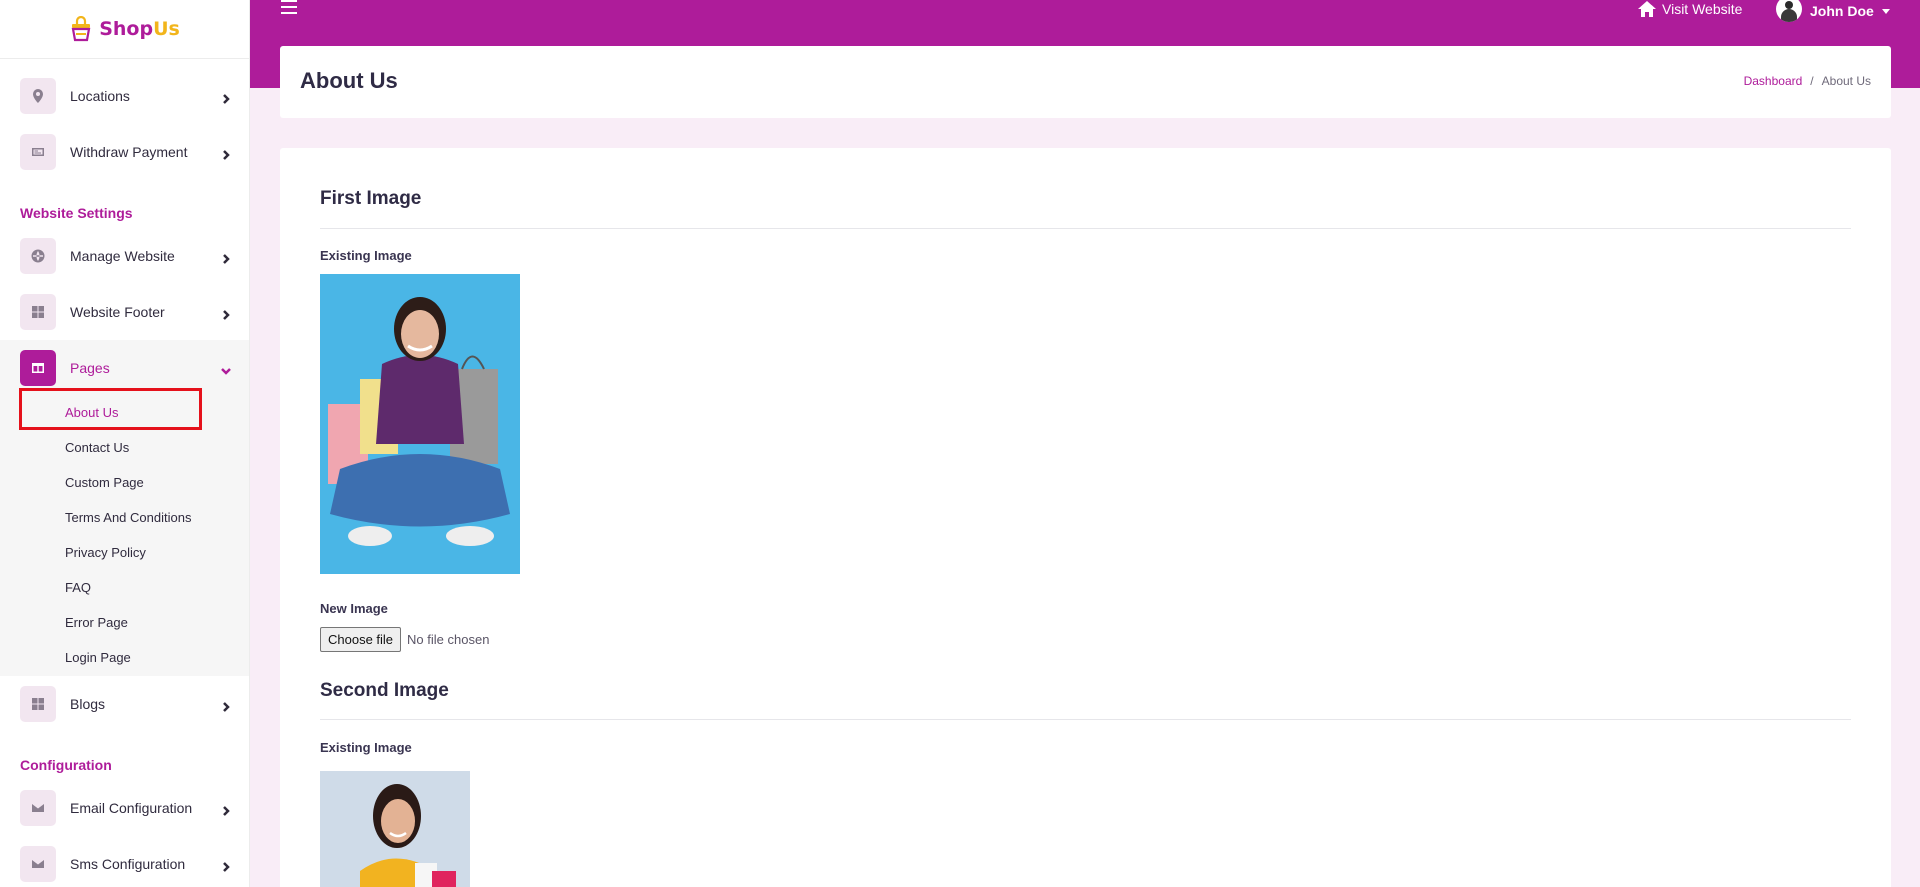  What do you see at coordinates (1842, 11) in the screenshot?
I see `user-name: John Doe` at bounding box center [1842, 11].